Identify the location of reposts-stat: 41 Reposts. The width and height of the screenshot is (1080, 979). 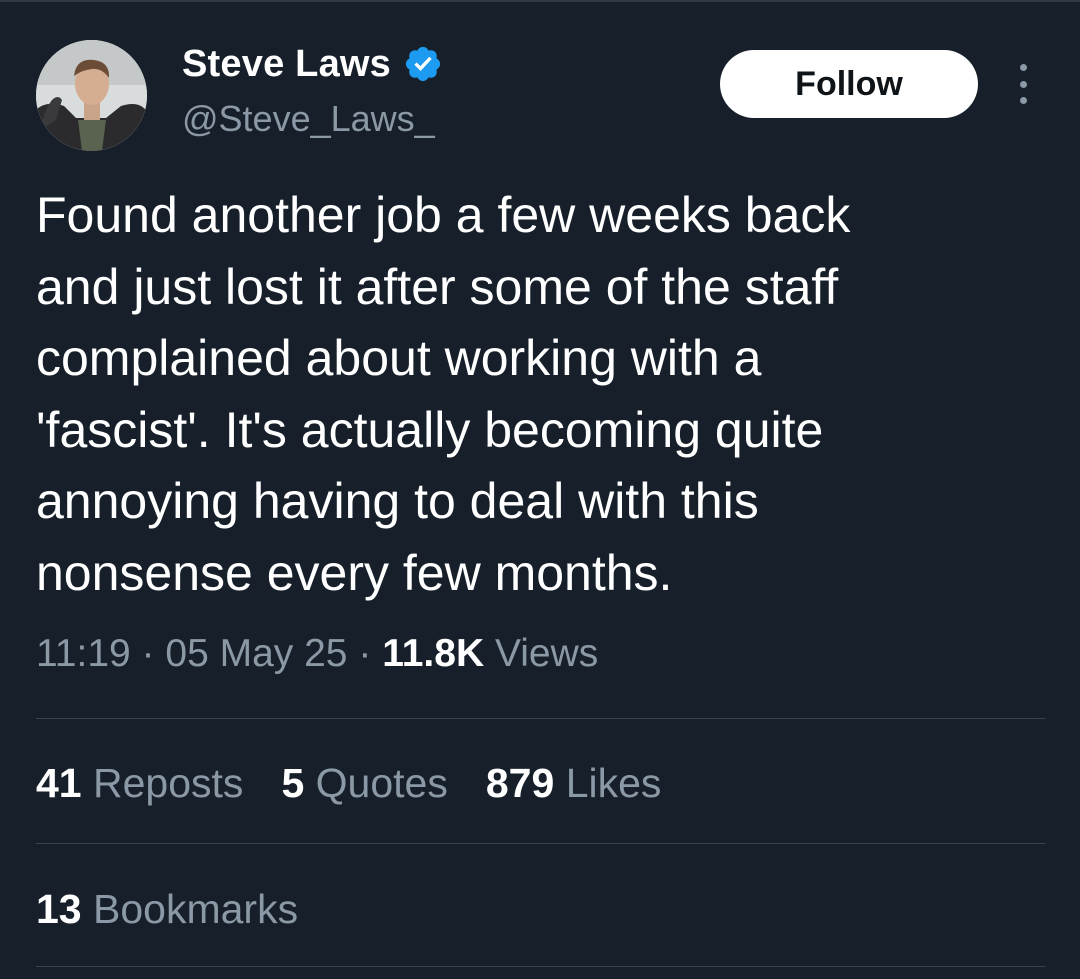
(139, 783).